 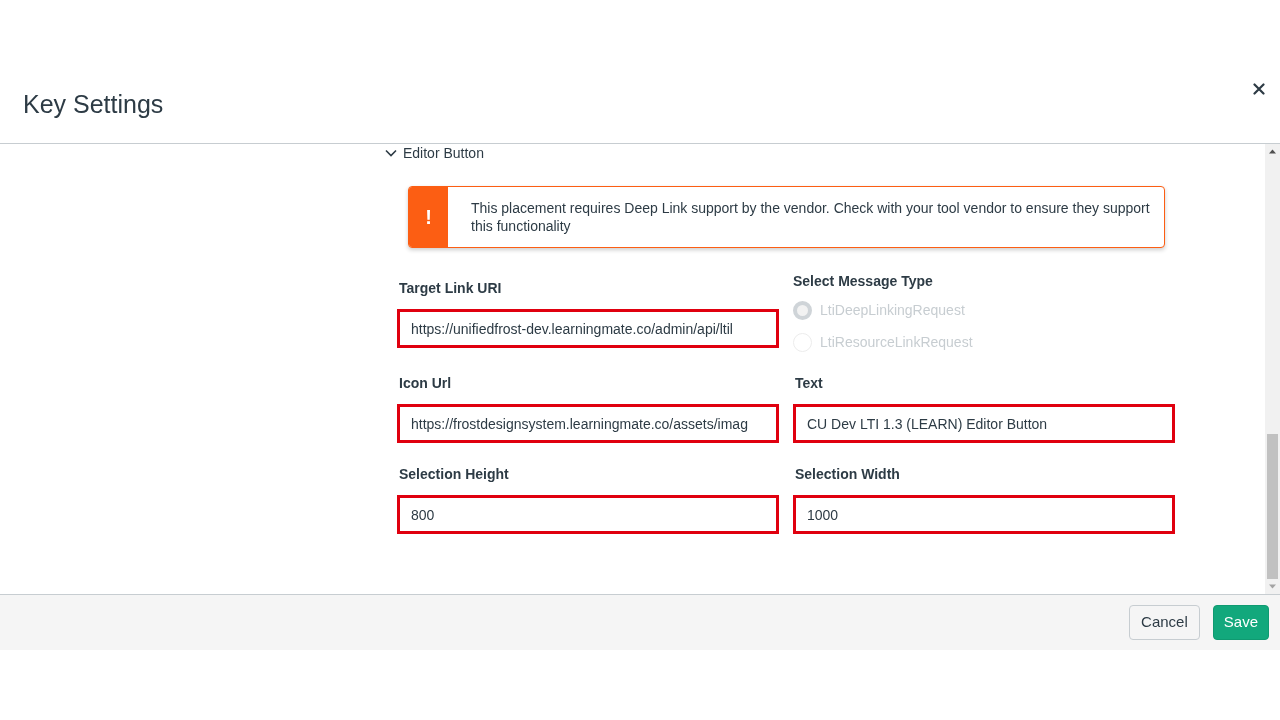 I want to click on warning-icon: !, so click(x=428, y=217).